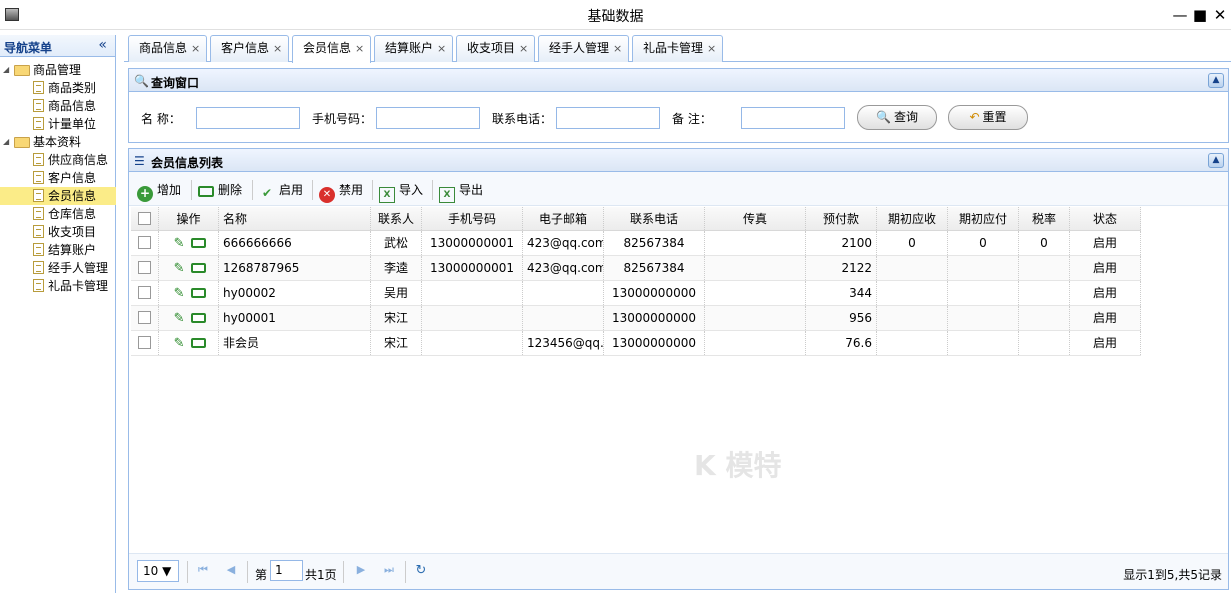  What do you see at coordinates (654, 218) in the screenshot?
I see `column-header: 联系电话` at bounding box center [654, 218].